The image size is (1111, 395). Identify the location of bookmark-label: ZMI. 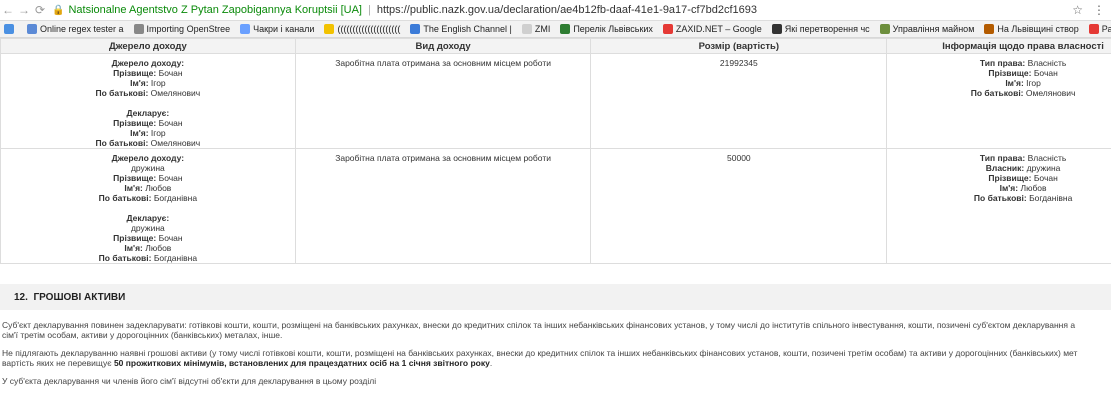
(542, 29).